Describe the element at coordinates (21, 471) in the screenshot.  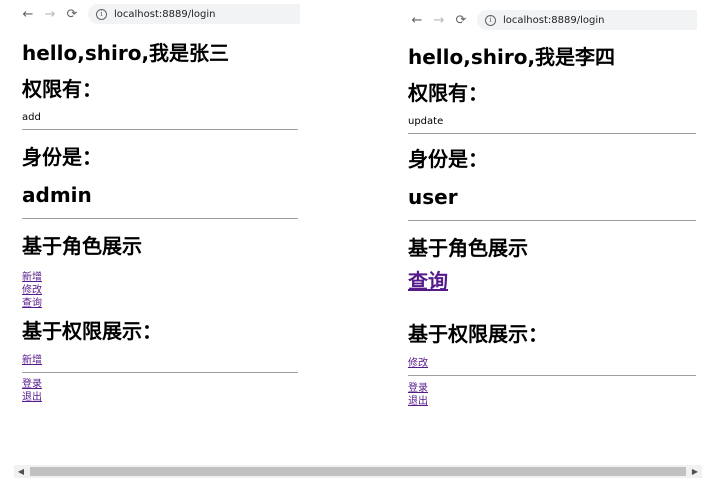
I see `scroll-left-icon: ◀` at that location.